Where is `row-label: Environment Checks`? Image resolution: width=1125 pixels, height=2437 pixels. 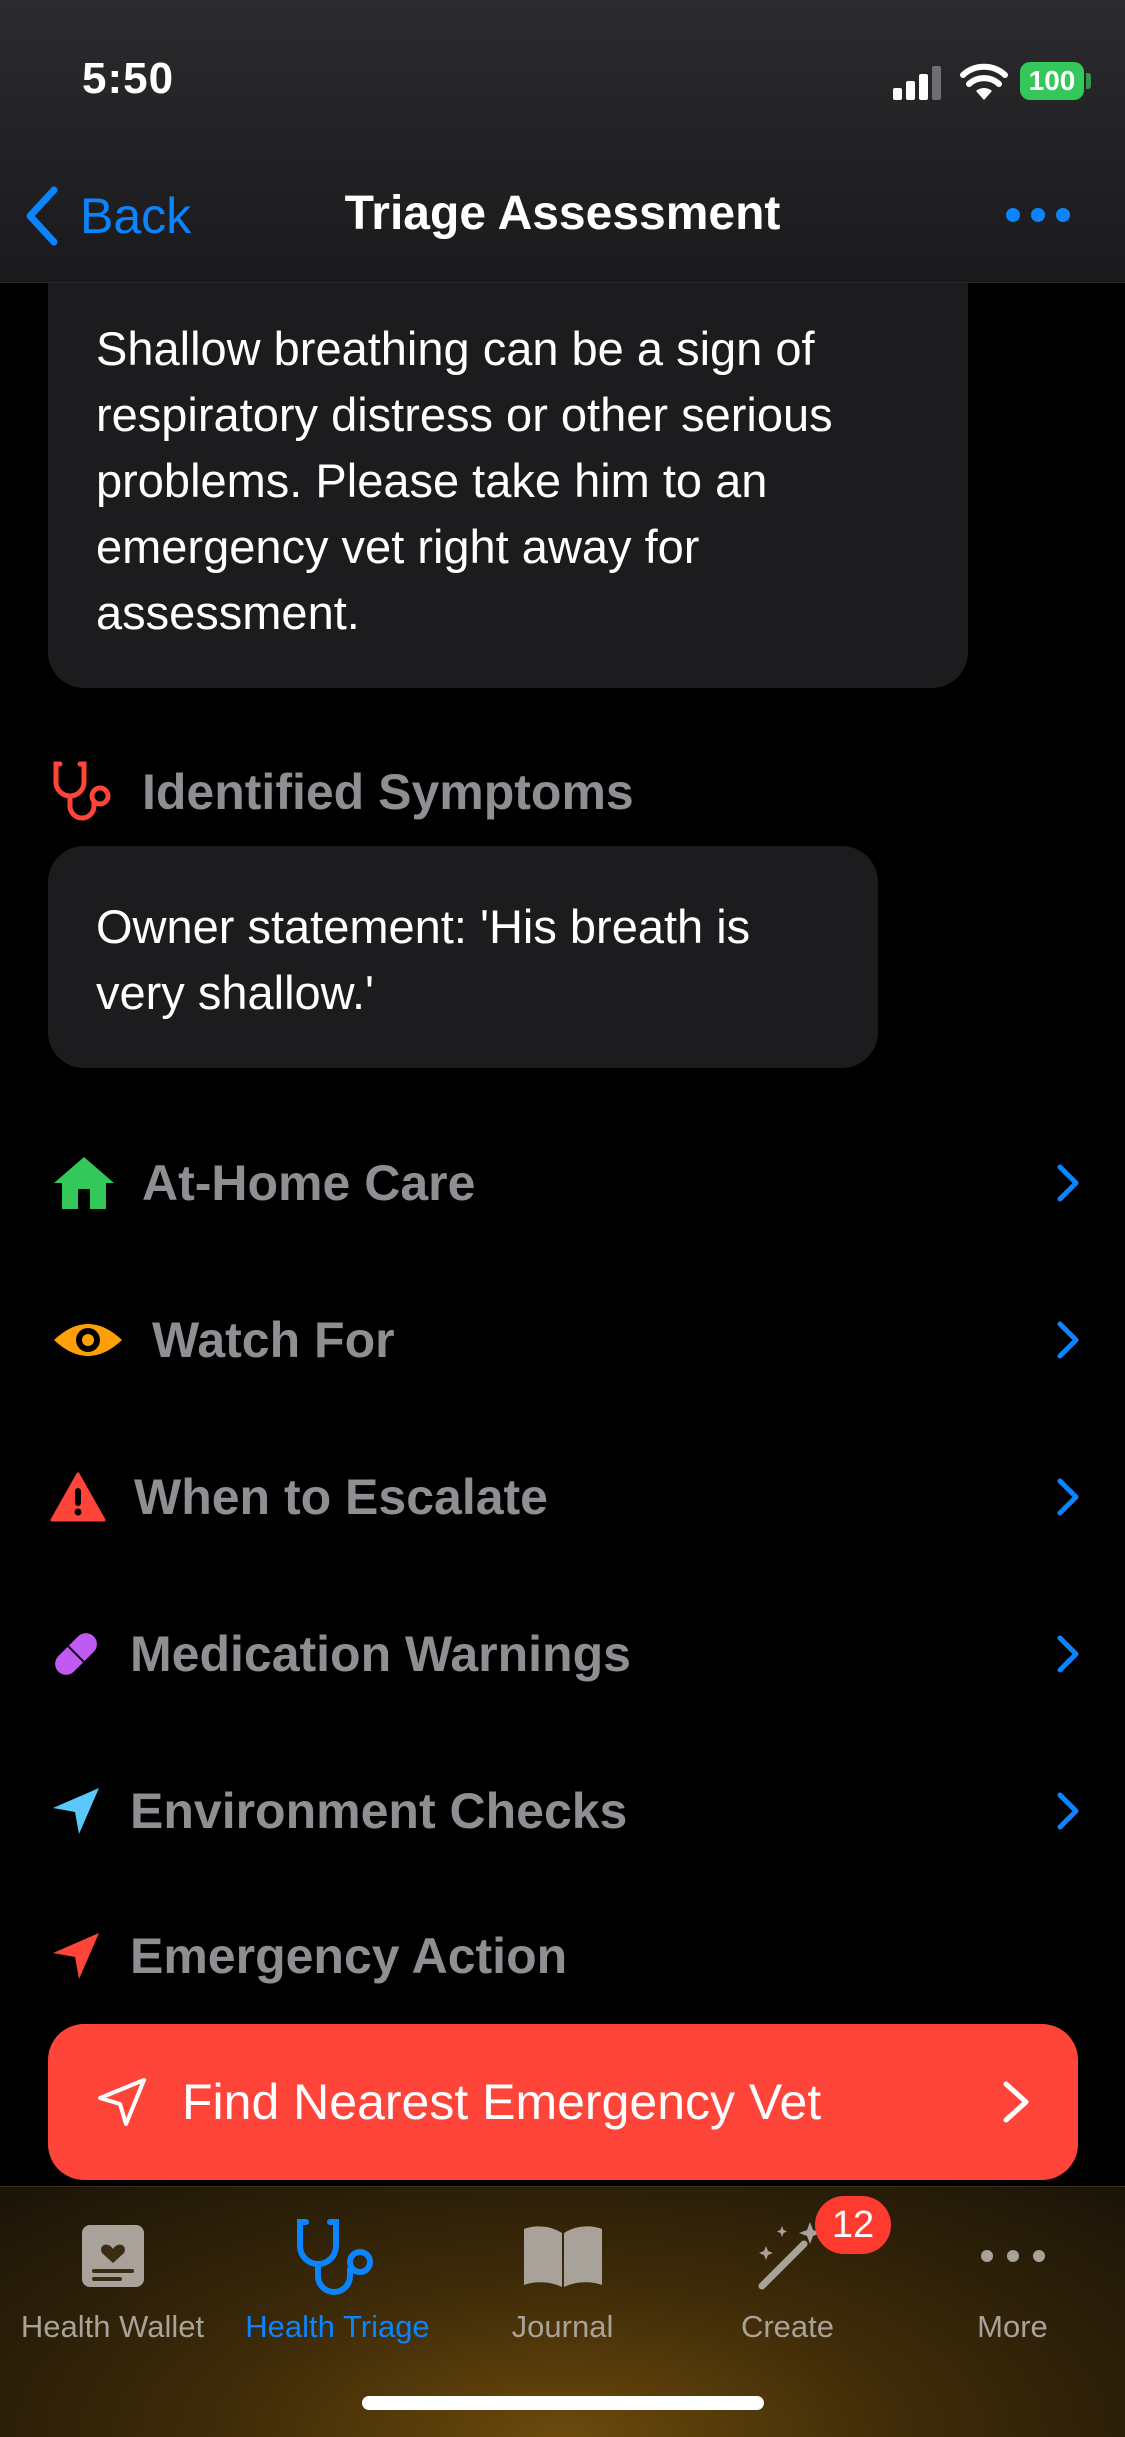
row-label: Environment Checks is located at coordinates (379, 1811).